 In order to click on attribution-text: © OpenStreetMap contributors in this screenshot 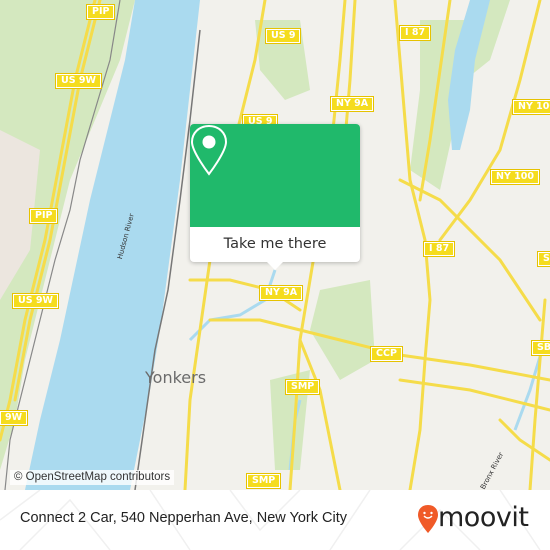, I will do `click(92, 477)`.